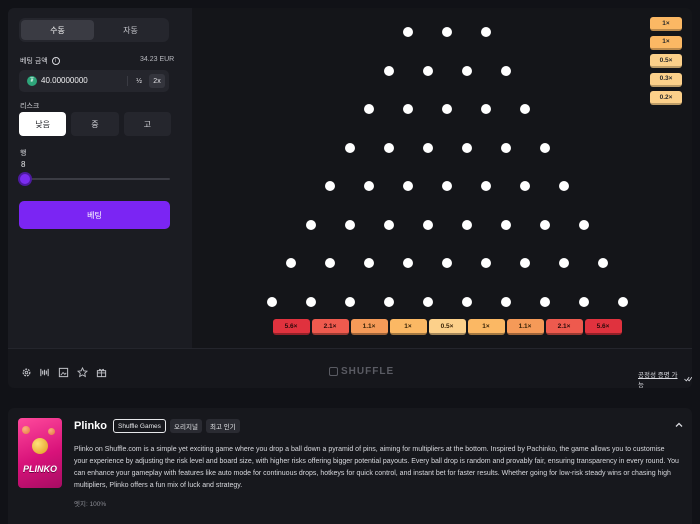 Image resolution: width=700 pixels, height=524 pixels. I want to click on plinko-thumbnail: PLINKO, so click(40, 453).